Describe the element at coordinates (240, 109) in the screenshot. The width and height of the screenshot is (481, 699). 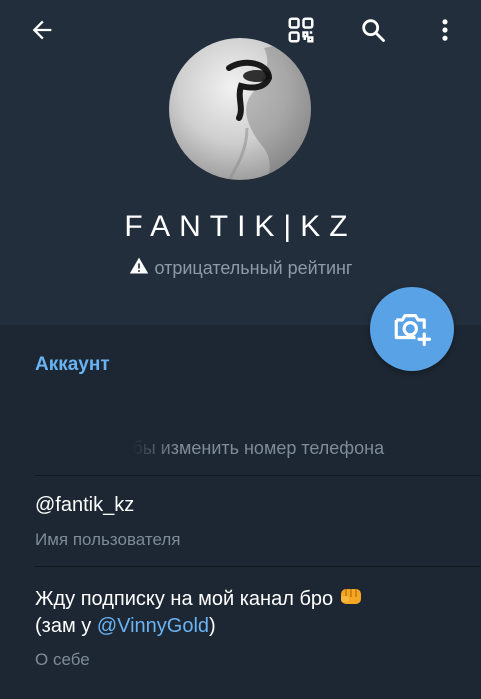
I see `avatar` at that location.